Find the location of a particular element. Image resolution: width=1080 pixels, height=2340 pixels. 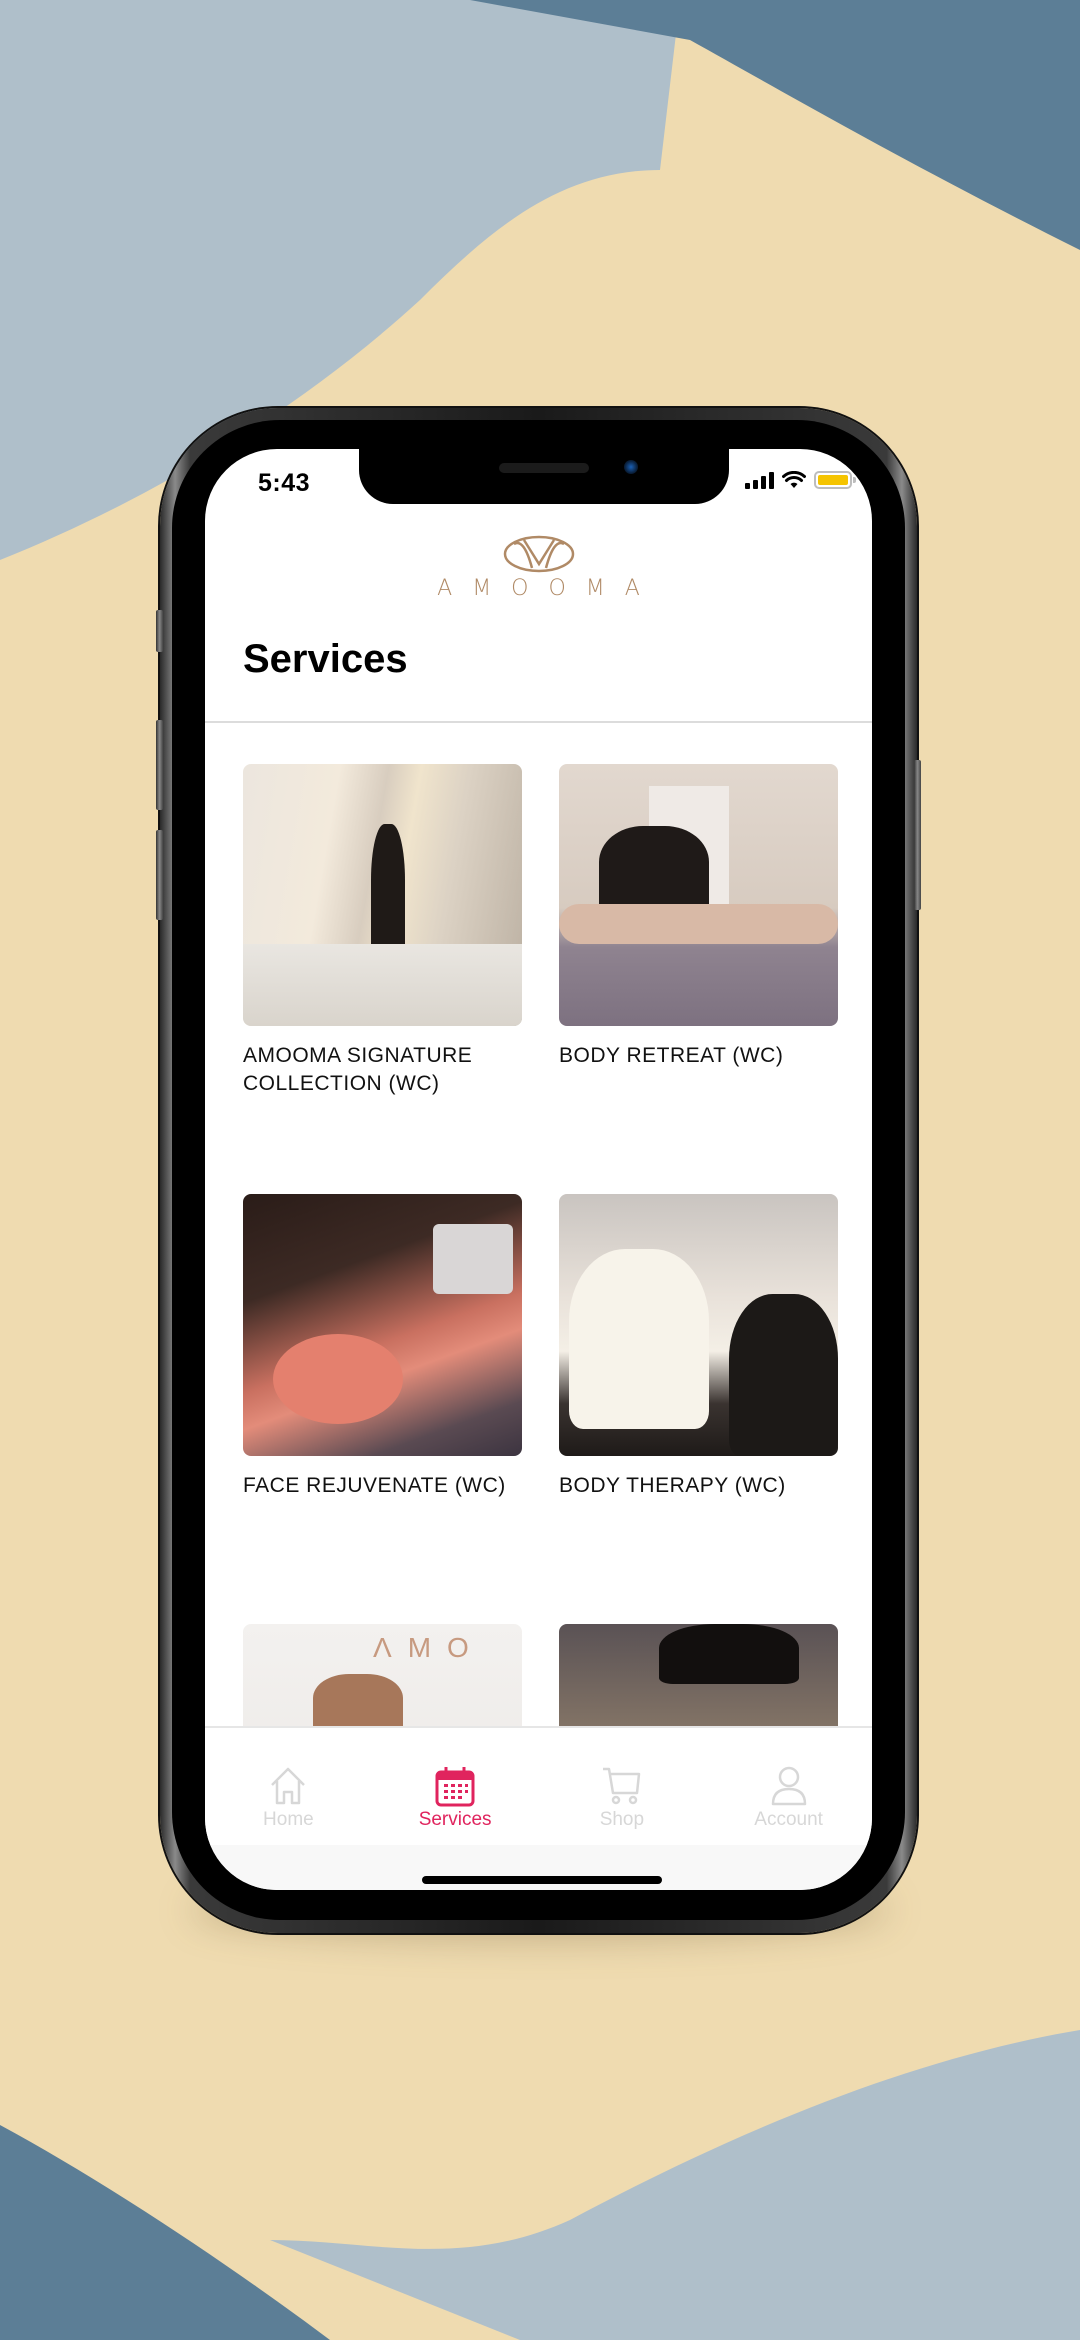

service-label: BODY THERAPY (WC) is located at coordinates (698, 1486).